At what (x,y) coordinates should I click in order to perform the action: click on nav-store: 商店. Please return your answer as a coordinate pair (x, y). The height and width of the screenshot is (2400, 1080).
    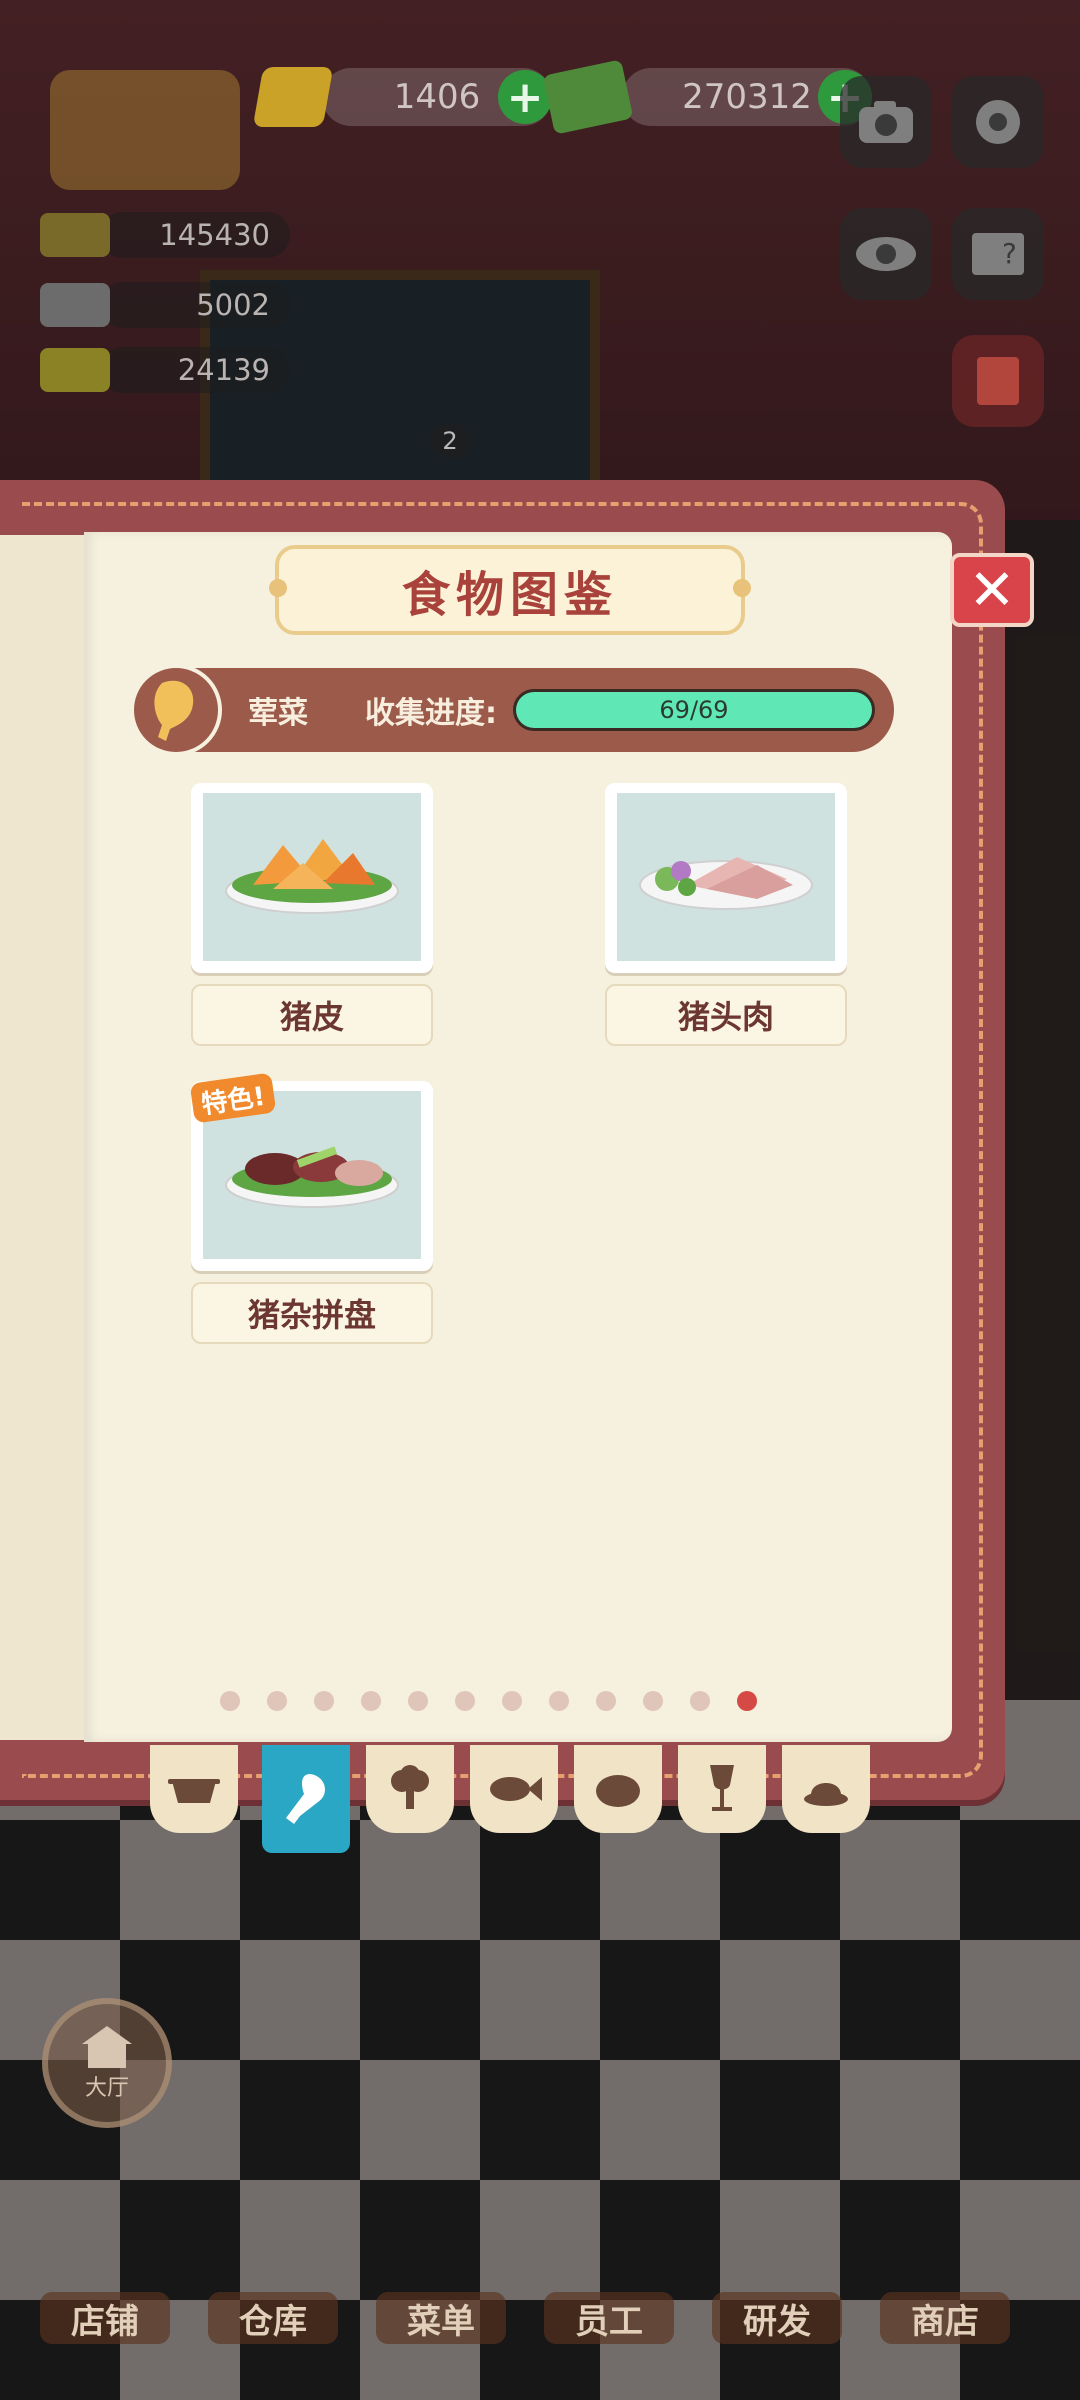
    Looking at the image, I should click on (945, 2289).